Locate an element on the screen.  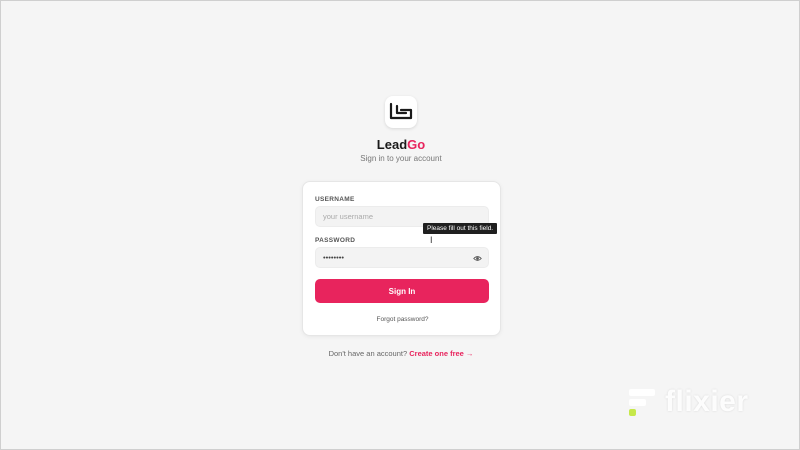
page-subtitle: Sign in to your account is located at coordinates (401, 158).